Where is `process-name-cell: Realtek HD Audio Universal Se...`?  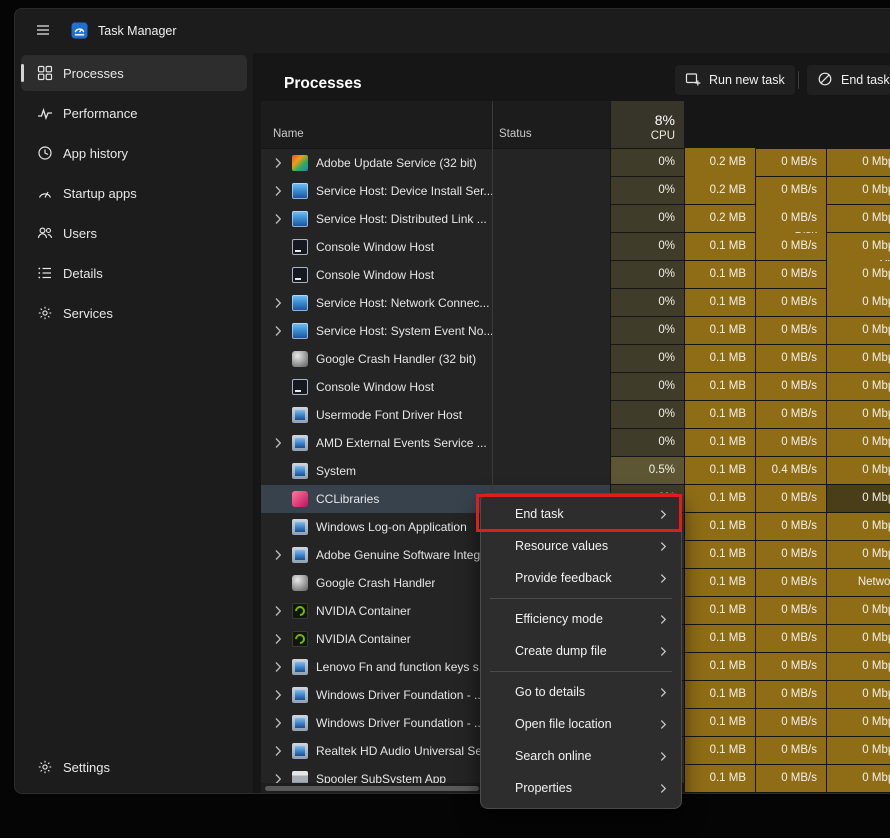
process-name-cell: Realtek HD Audio Universal Se... is located at coordinates (376, 751).